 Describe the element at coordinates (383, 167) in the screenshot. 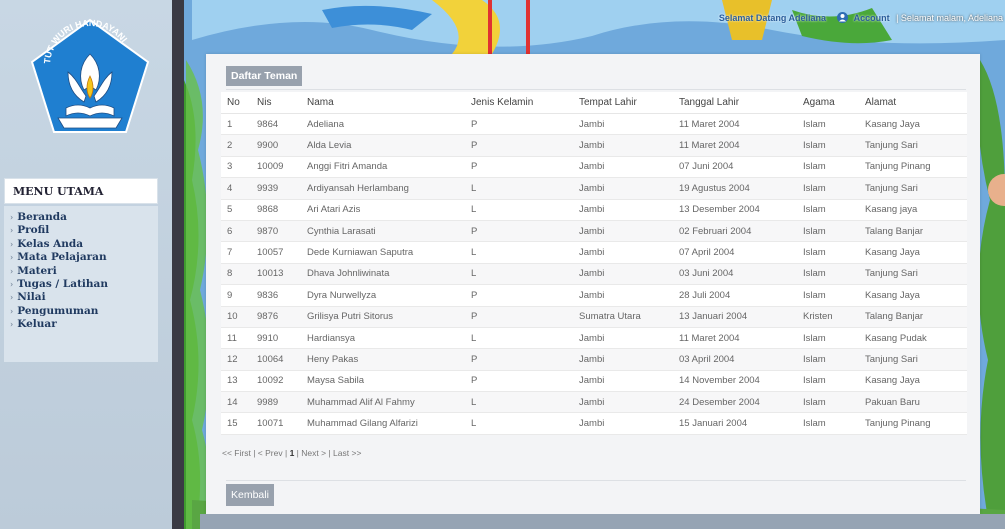

I see `cell-nama: Anggi Fitri Amanda` at that location.